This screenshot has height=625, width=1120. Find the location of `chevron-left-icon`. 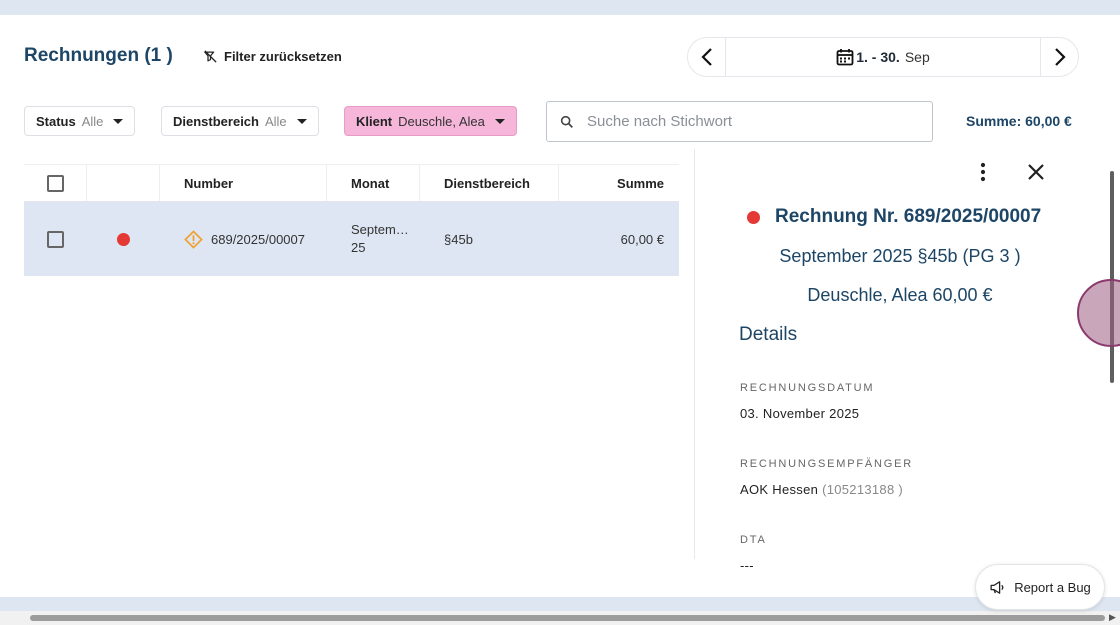

chevron-left-icon is located at coordinates (706, 57).